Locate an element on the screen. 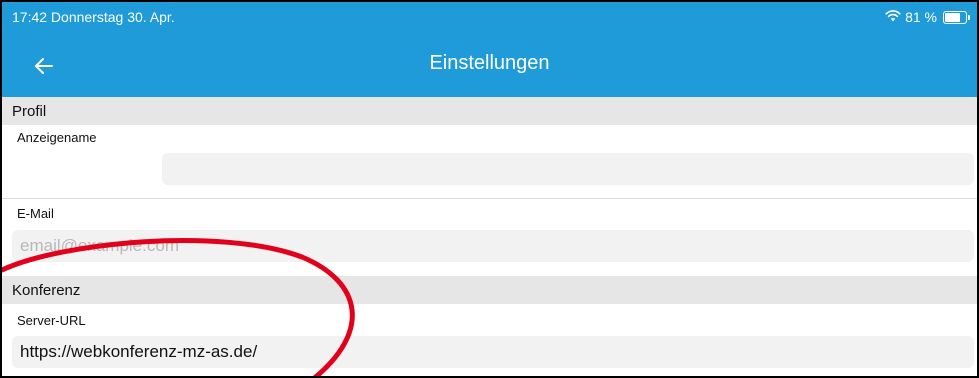 This screenshot has width=979, height=378. status-indicators: 81 % is located at coordinates (927, 17).